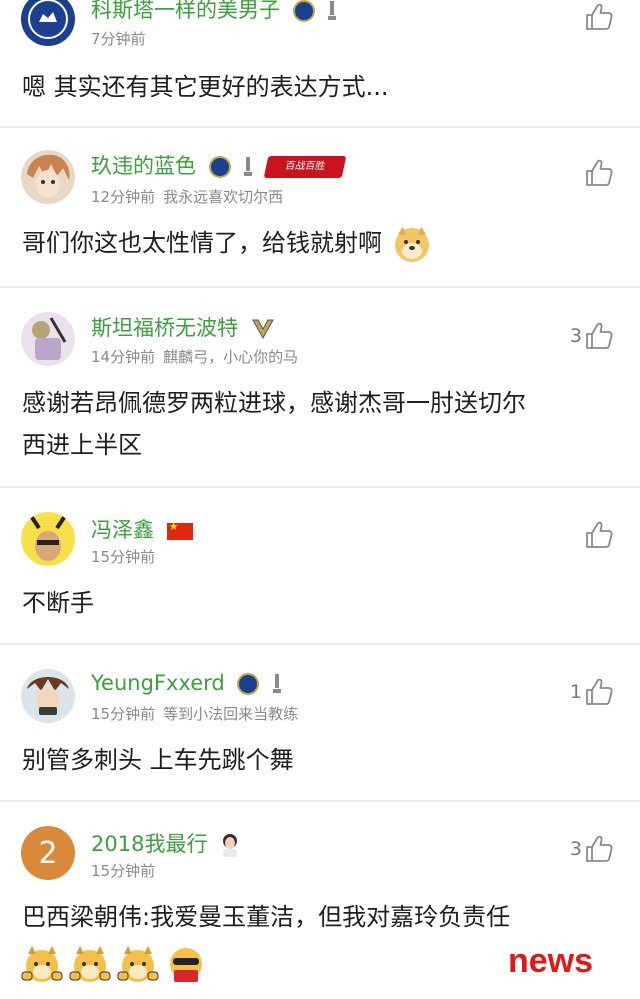 The height and width of the screenshot is (999, 640). I want to click on player-badge-icon, so click(230, 845).